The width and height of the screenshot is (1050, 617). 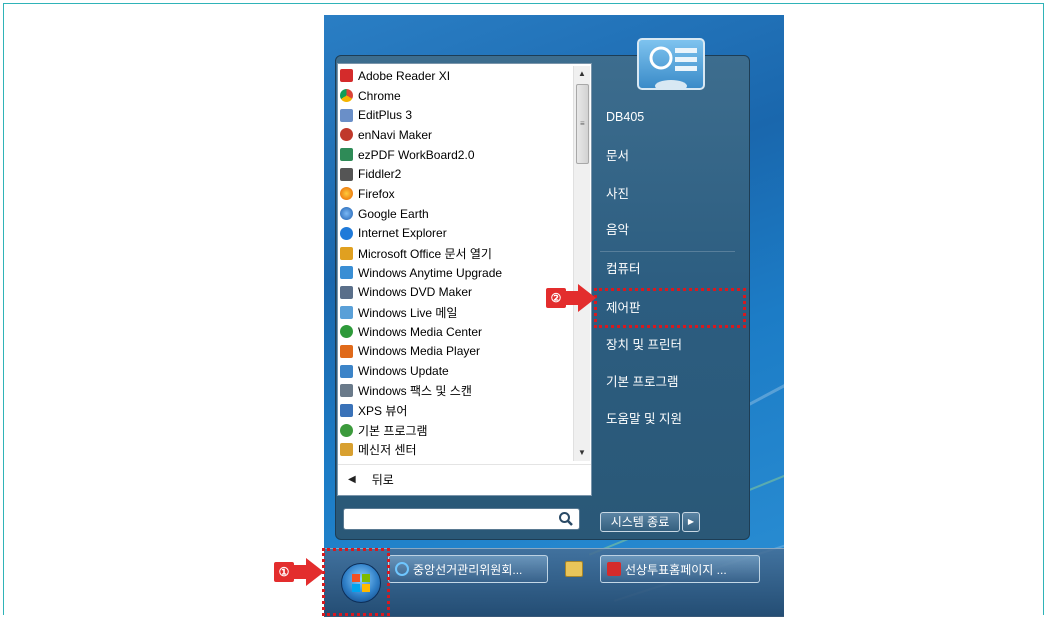 What do you see at coordinates (454, 411) in the screenshot?
I see `program-item: XPS 뷰어` at bounding box center [454, 411].